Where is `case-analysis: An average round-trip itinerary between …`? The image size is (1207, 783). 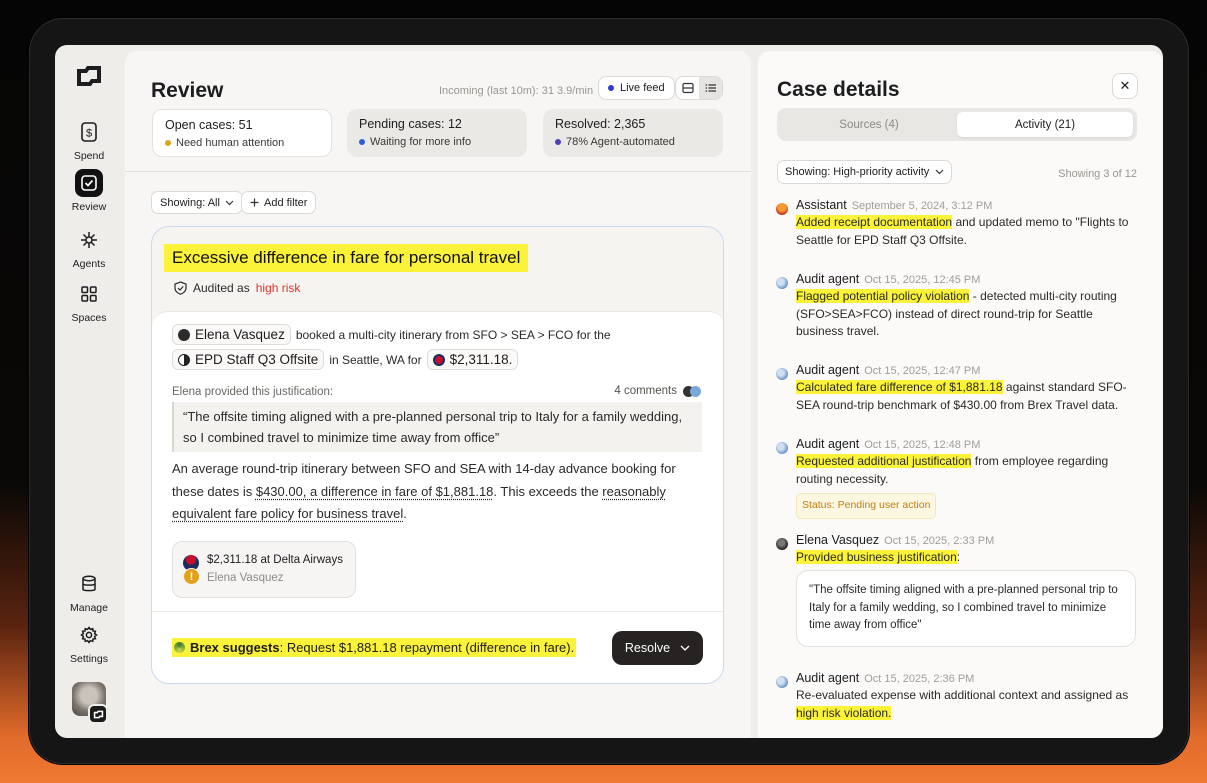 case-analysis: An average round-trip itinerary between … is located at coordinates (439, 492).